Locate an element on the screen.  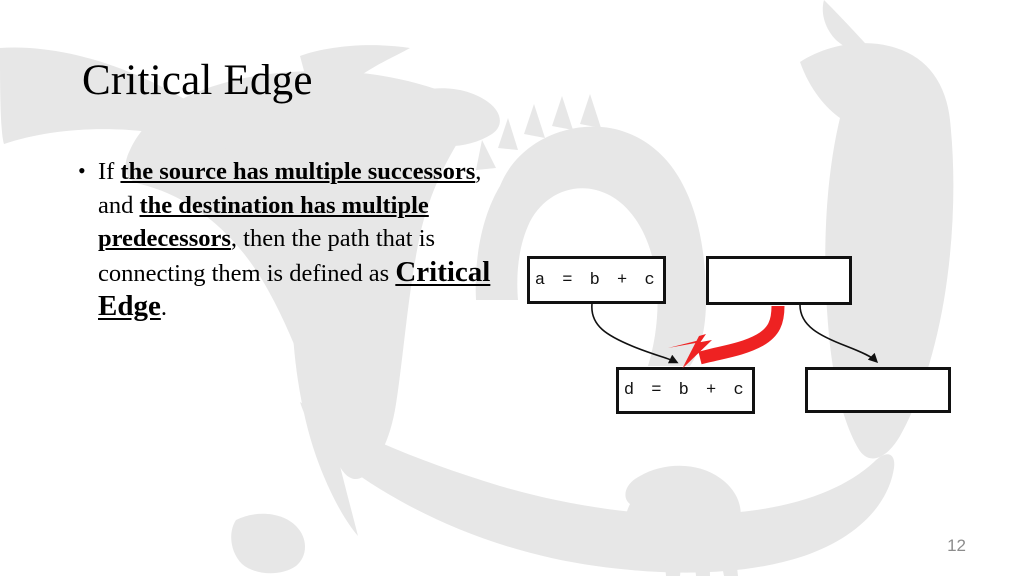
cfg-node-bottom-right is located at coordinates (878, 390).